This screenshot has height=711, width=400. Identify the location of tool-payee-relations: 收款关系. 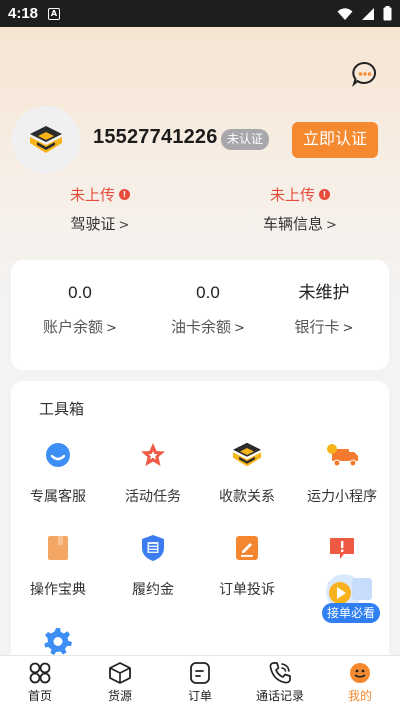
(247, 473).